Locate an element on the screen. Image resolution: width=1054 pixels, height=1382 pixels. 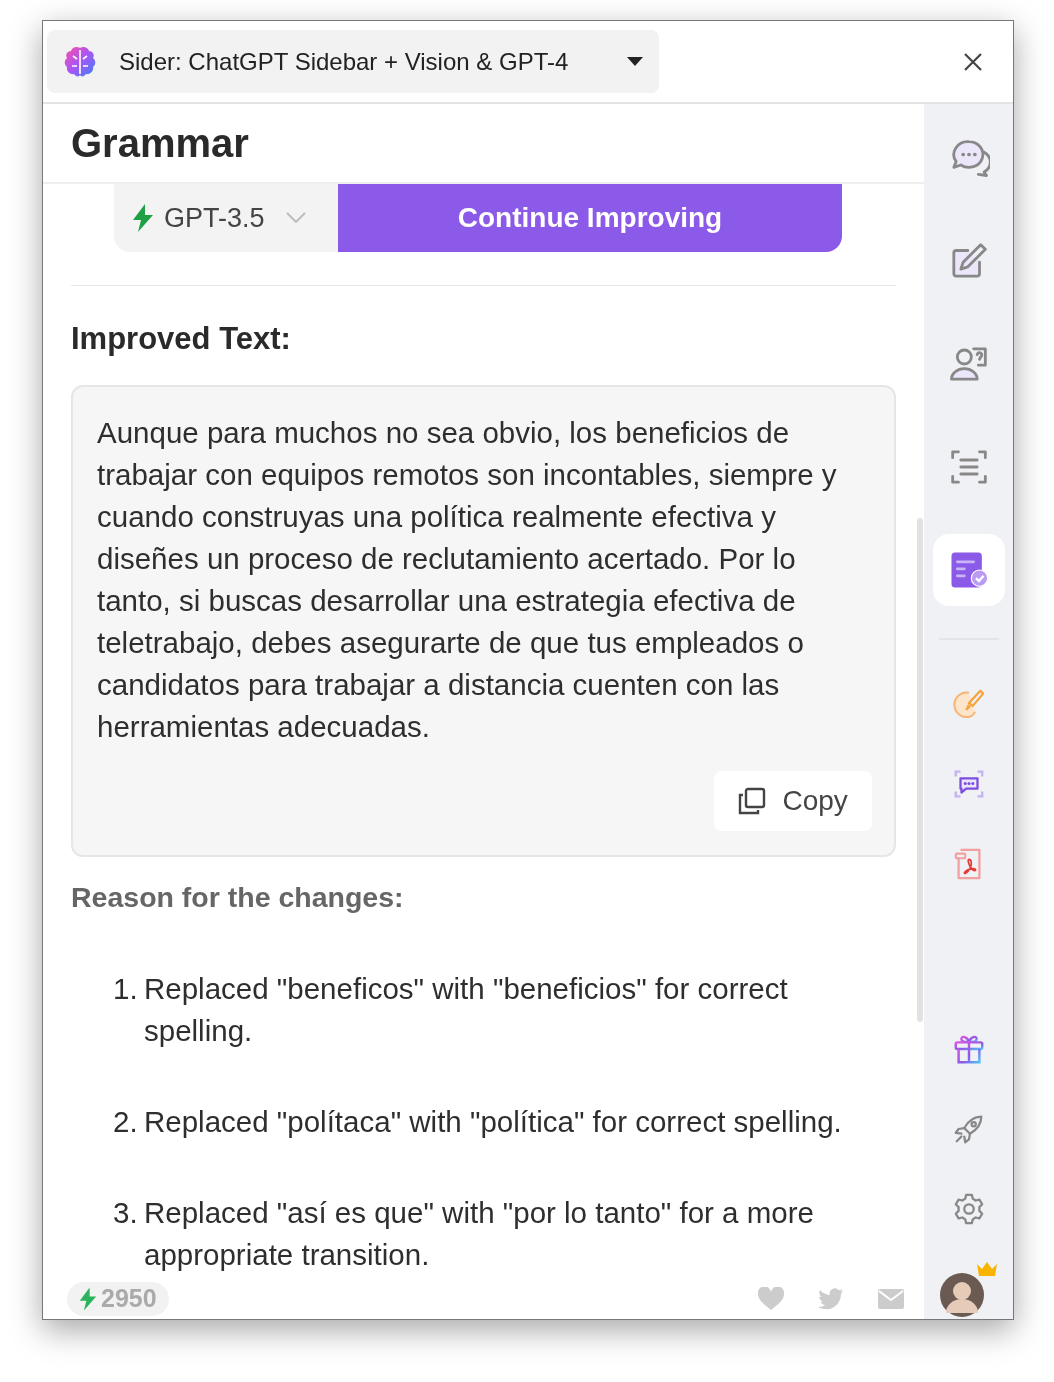
reason-text: Replaced "polítaca" with "política" for correct spelling. is located at coordinates (493, 1122).